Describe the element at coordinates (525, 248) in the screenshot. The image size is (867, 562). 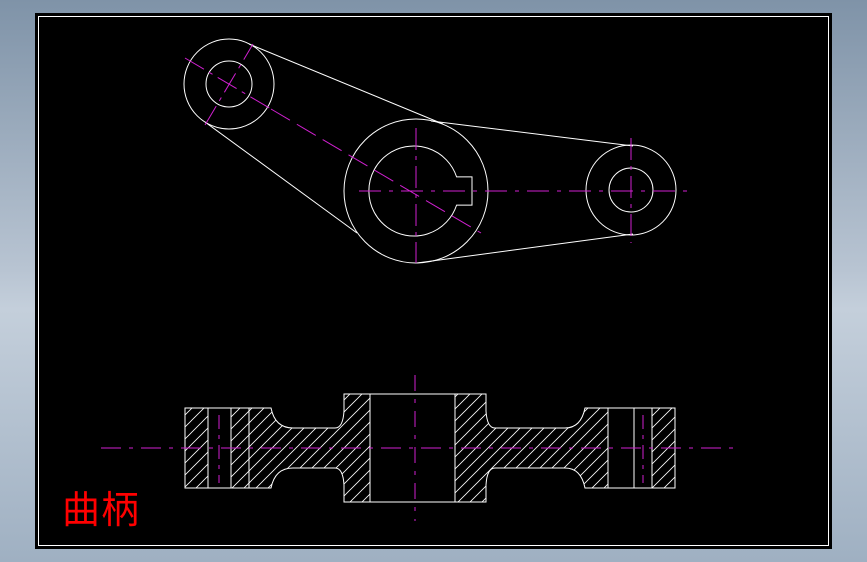
I see `right-arm-lower-edge` at that location.